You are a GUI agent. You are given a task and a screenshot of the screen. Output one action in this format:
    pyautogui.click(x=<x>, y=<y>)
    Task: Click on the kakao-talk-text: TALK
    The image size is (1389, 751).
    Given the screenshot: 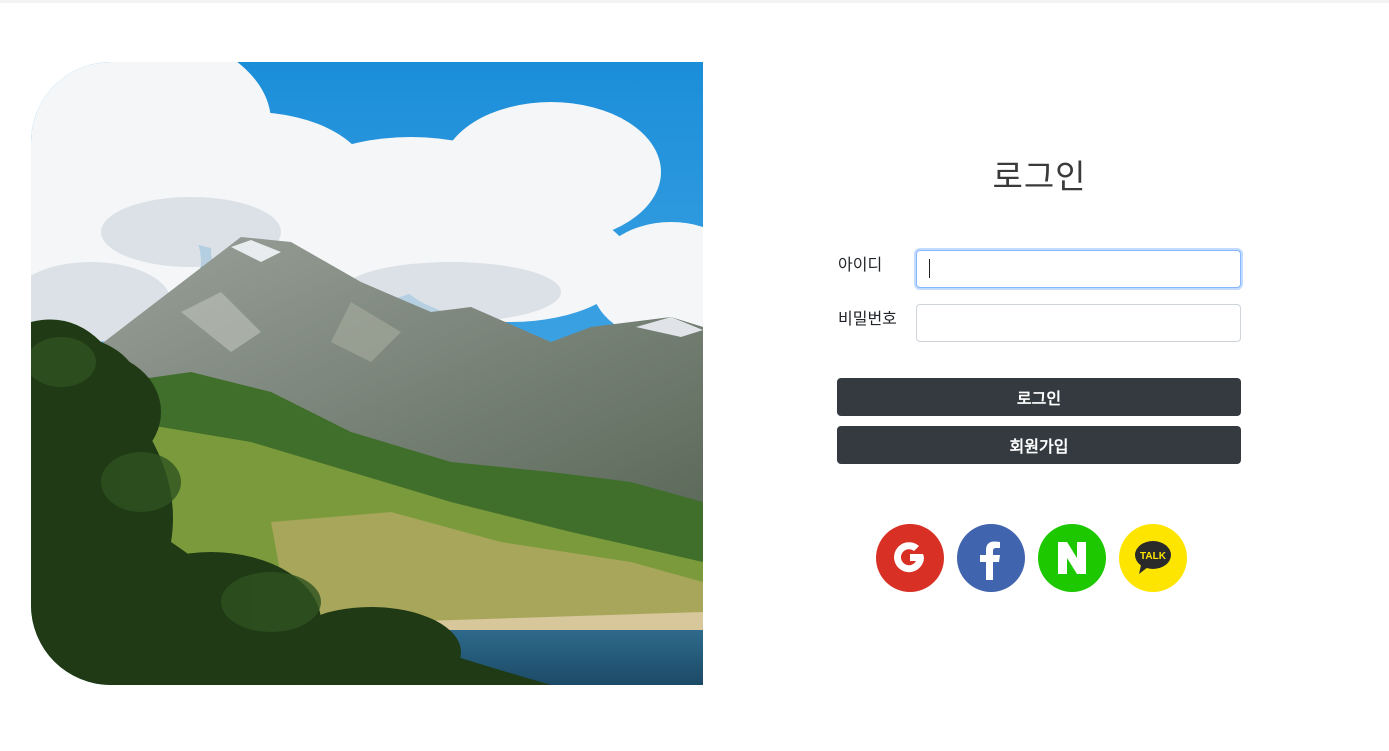 What is the action you would take?
    pyautogui.click(x=1153, y=556)
    